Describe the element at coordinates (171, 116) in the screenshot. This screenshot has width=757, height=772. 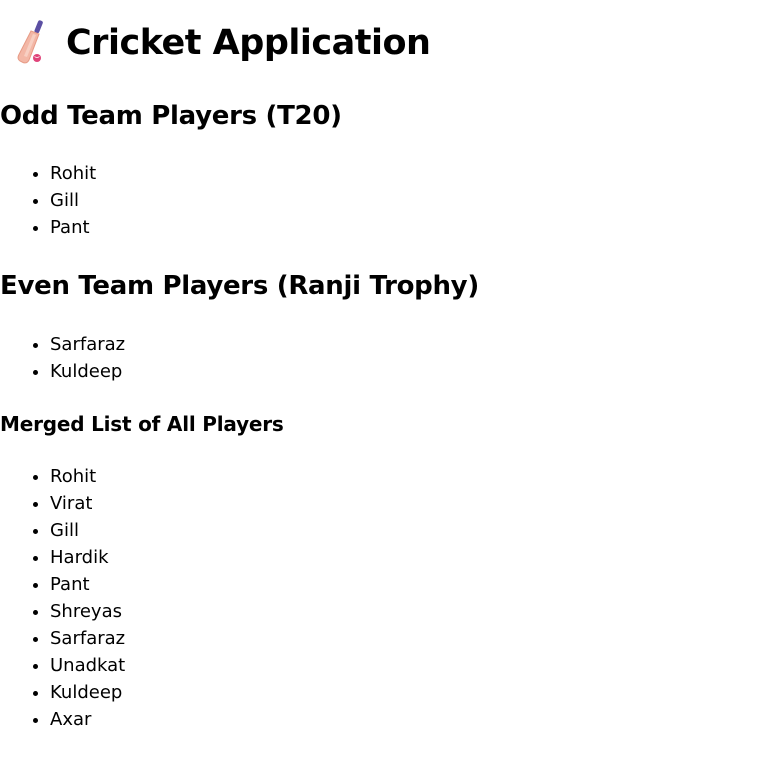
I see `odd-team-heading: Odd Team Players (T20)` at that location.